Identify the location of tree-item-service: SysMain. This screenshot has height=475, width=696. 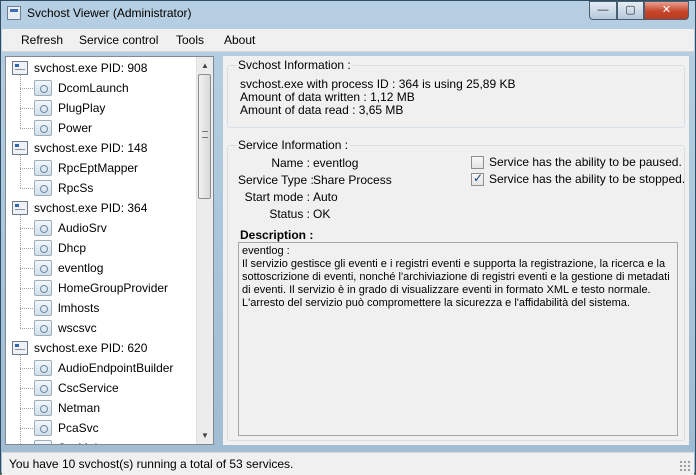
(101, 441).